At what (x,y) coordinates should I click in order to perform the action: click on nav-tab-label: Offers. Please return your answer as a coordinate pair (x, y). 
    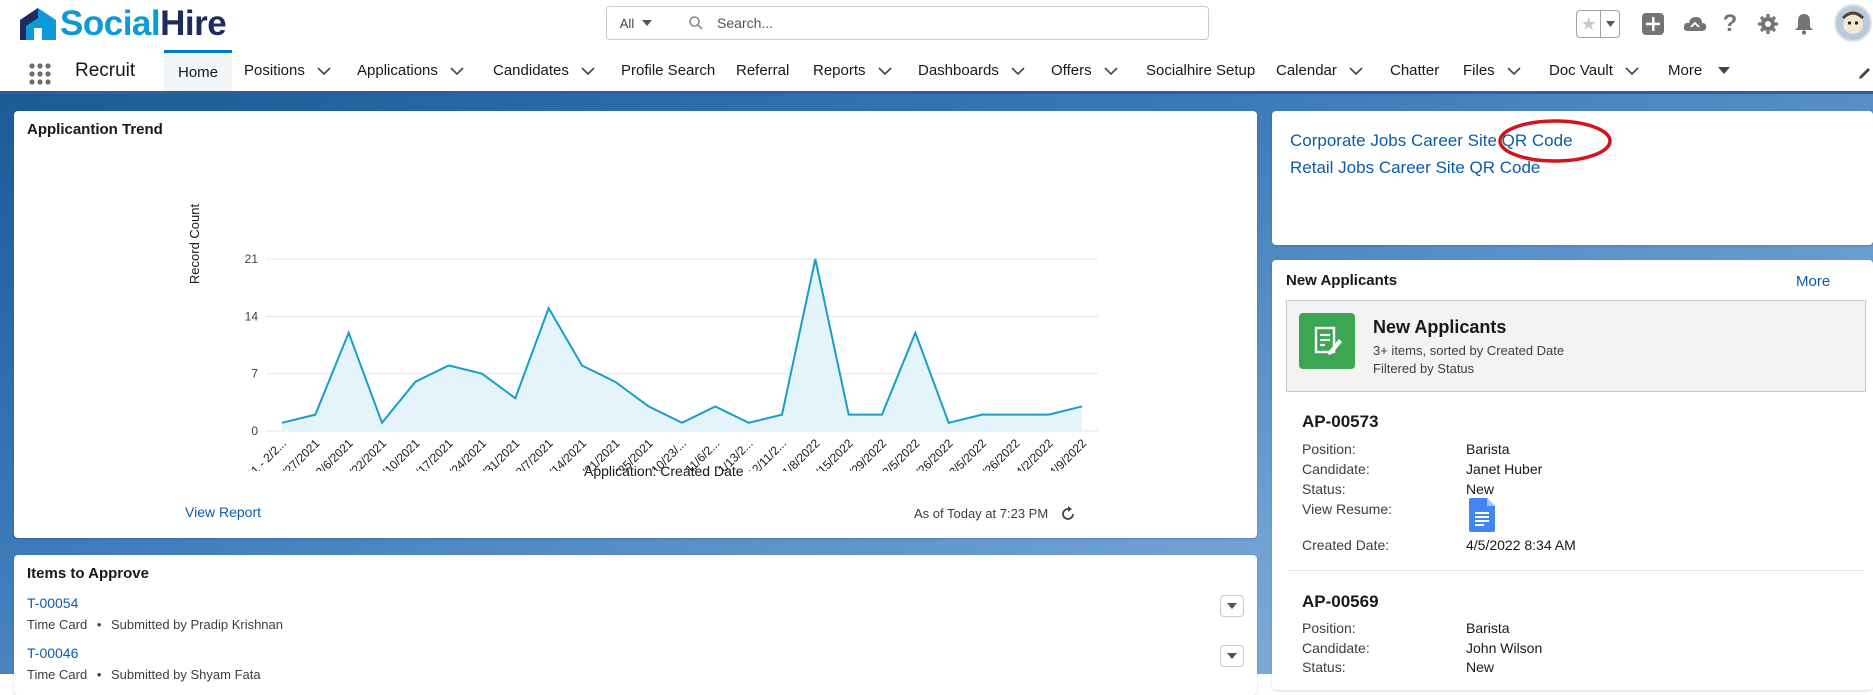
    Looking at the image, I should click on (1071, 70).